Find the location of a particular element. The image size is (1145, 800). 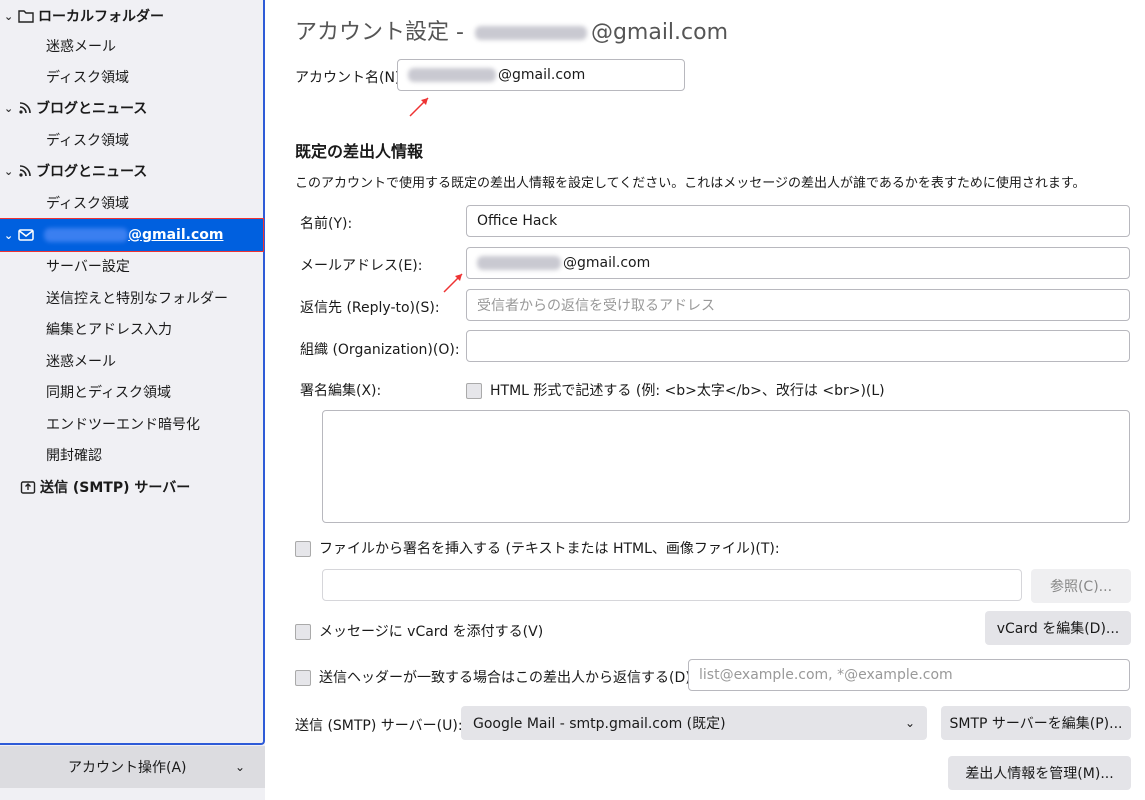

reply-from-input: list@example.com, *@example.com is located at coordinates (909, 675).